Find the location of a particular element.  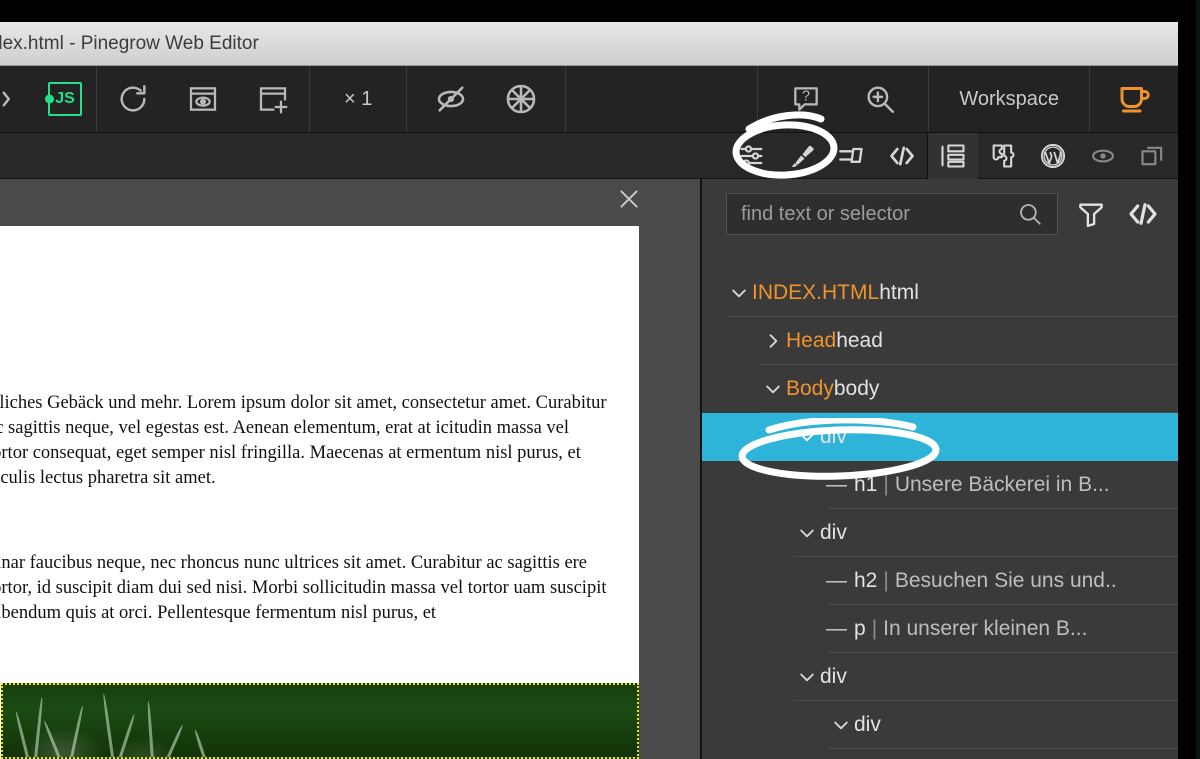

tree-row: Head head is located at coordinates (940, 341).